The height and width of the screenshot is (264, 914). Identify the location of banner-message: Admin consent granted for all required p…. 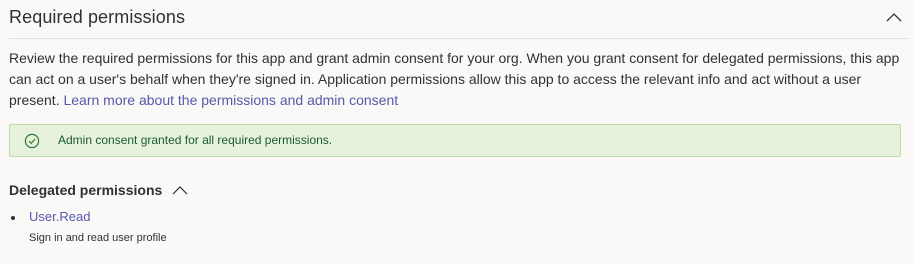
(195, 140).